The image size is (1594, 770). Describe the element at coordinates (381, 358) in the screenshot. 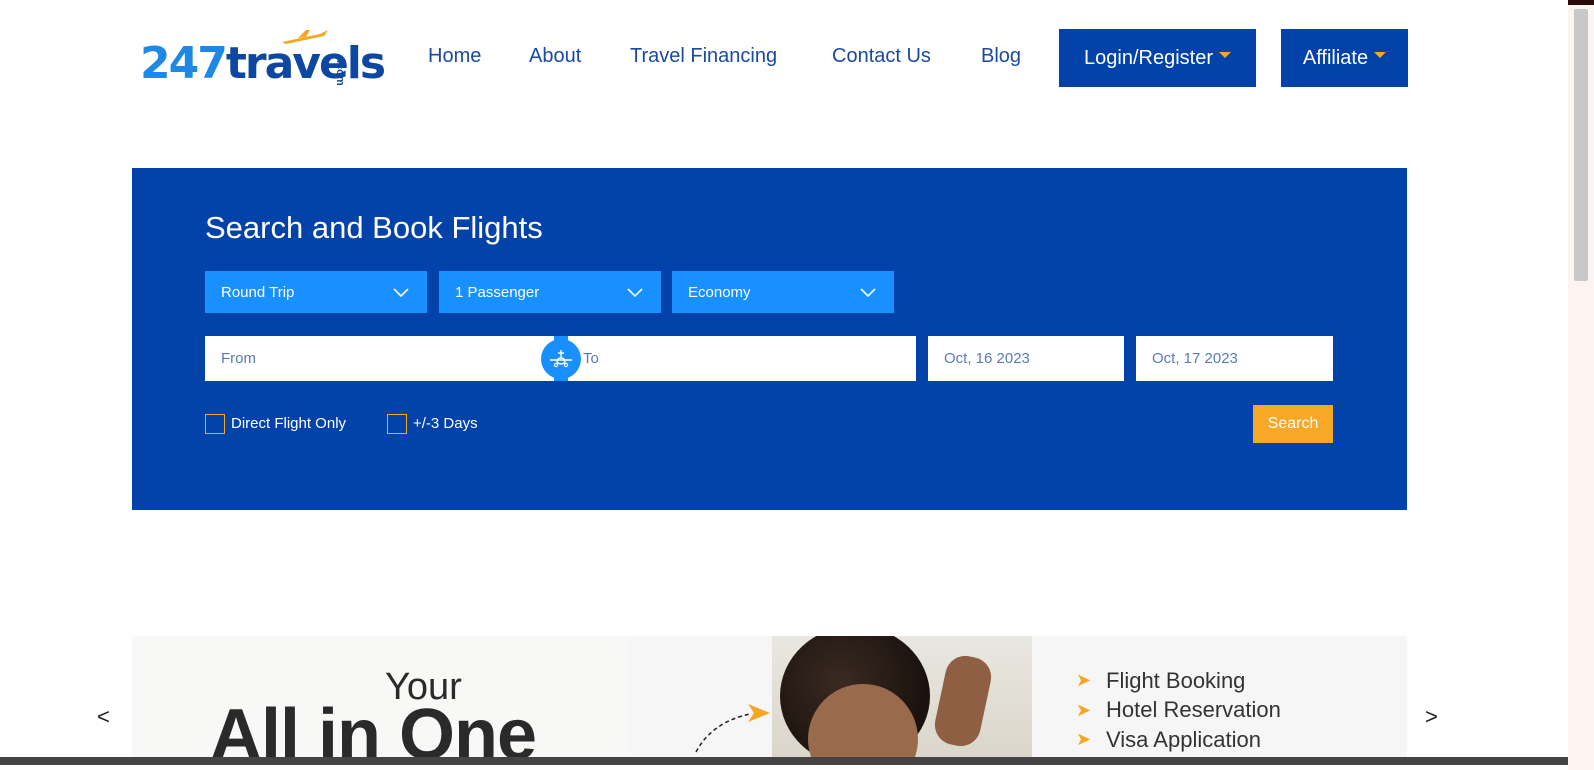

I see `from-input: From` at that location.